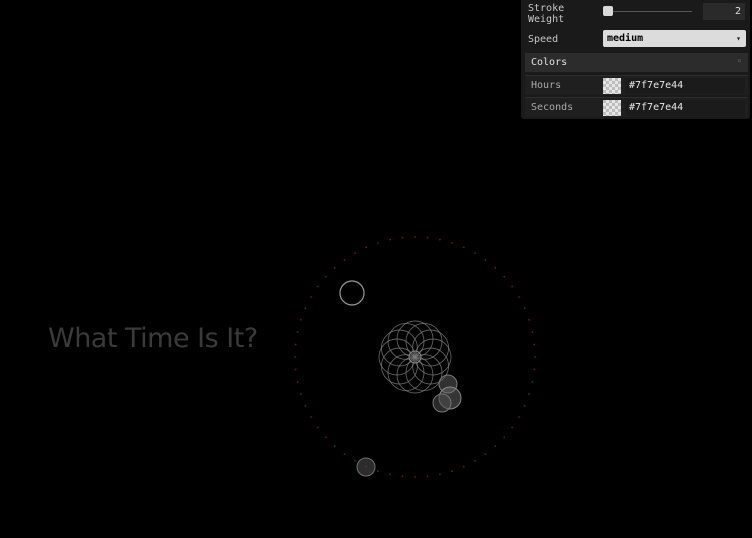 The width and height of the screenshot is (752, 538). What do you see at coordinates (608, 11) in the screenshot?
I see `stroke-weight-slider-handle` at bounding box center [608, 11].